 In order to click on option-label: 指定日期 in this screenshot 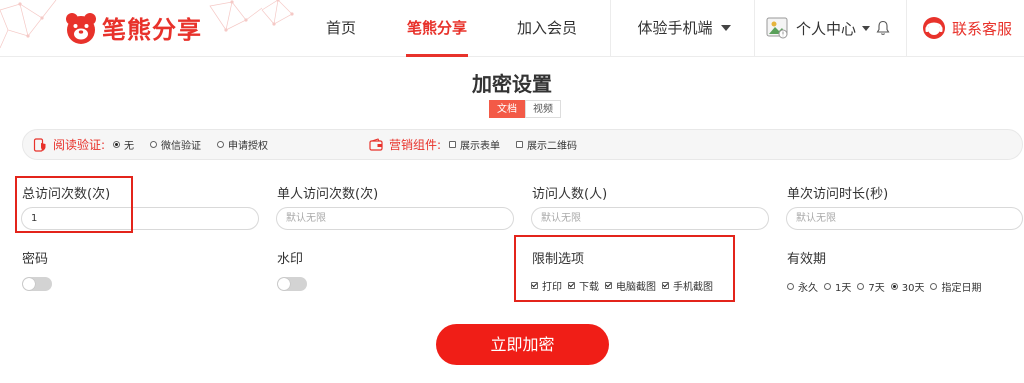, I will do `click(961, 288)`.